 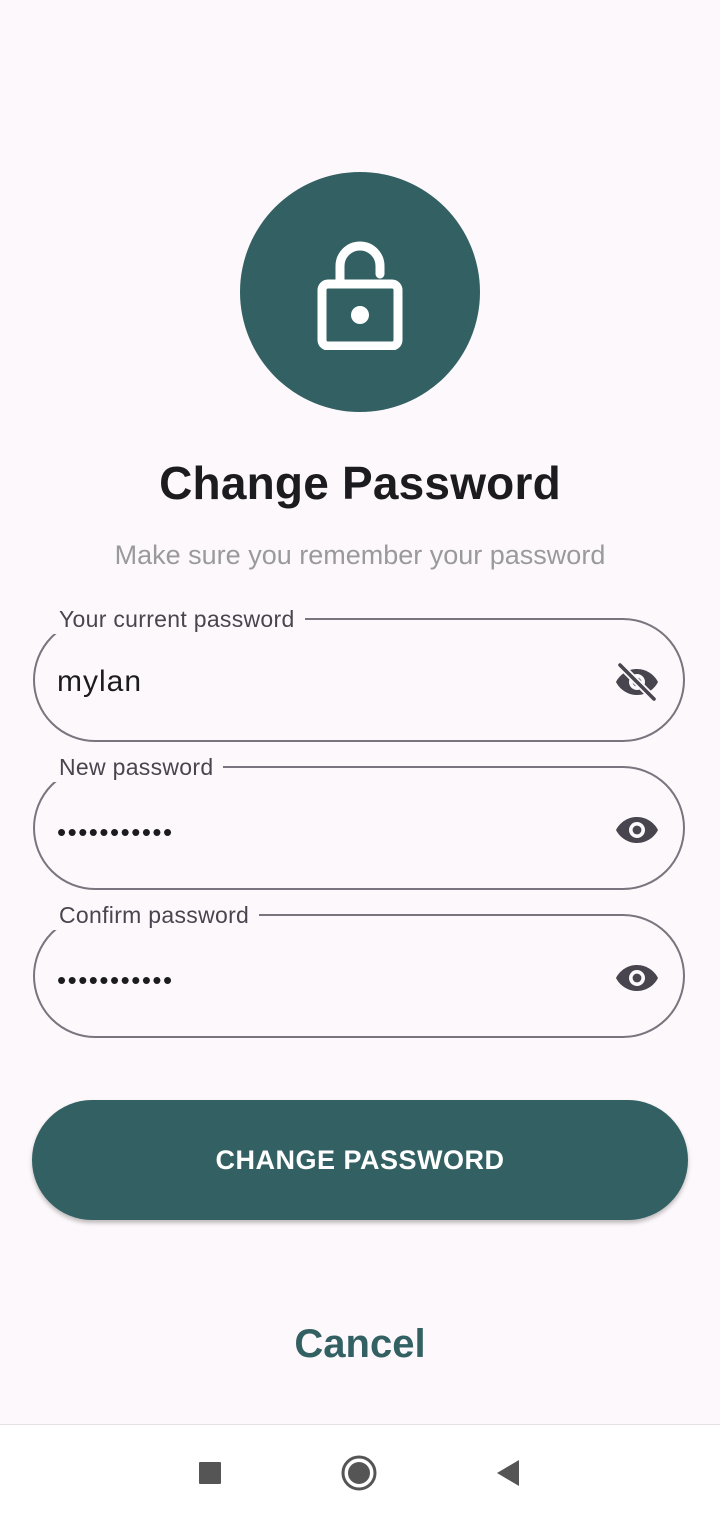 What do you see at coordinates (99, 682) in the screenshot?
I see `current-password-value: mylan` at bounding box center [99, 682].